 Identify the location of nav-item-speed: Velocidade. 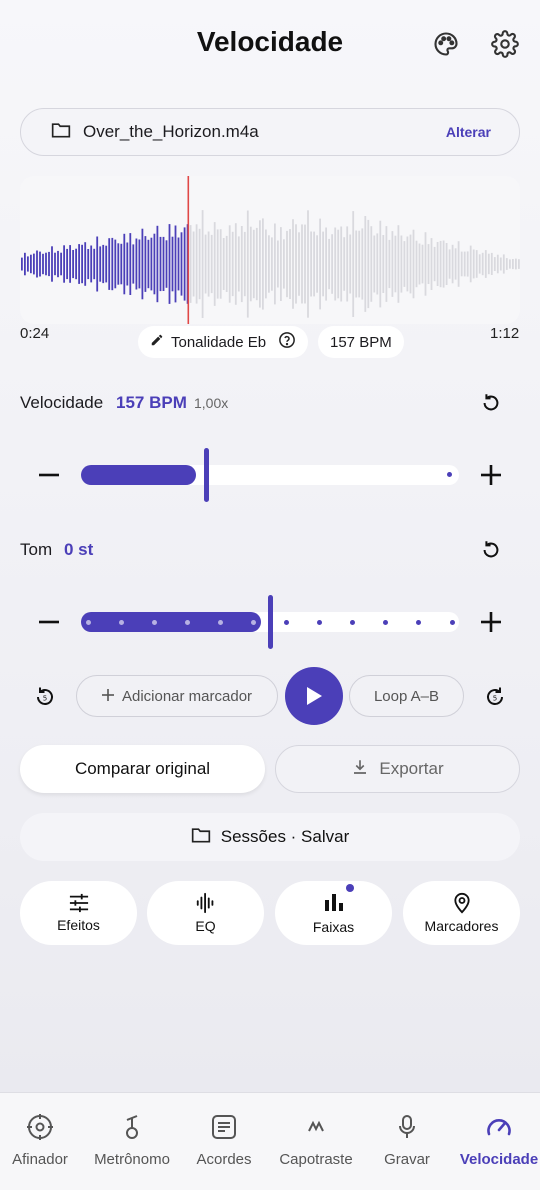
(497, 1140).